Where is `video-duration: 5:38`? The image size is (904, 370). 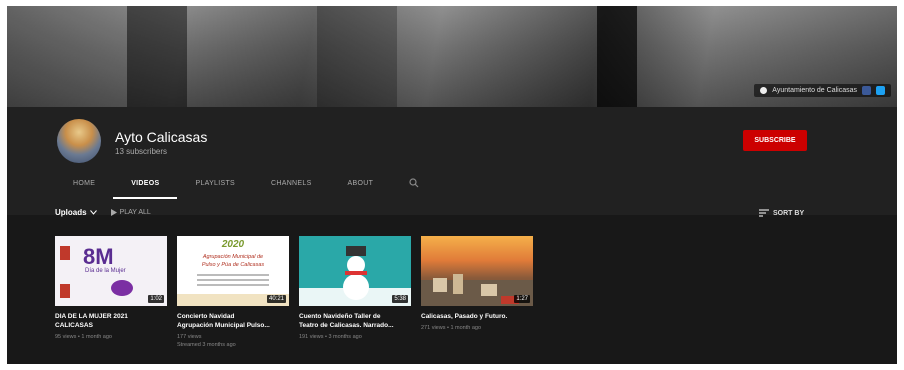 video-duration: 5:38 is located at coordinates (400, 299).